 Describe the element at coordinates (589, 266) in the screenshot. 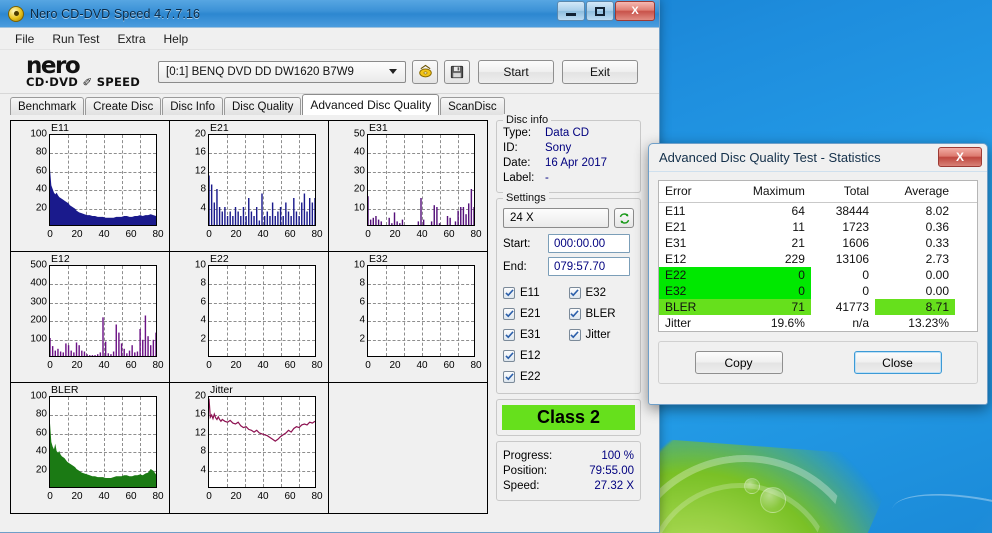

I see `end-input: 079:57.70` at that location.